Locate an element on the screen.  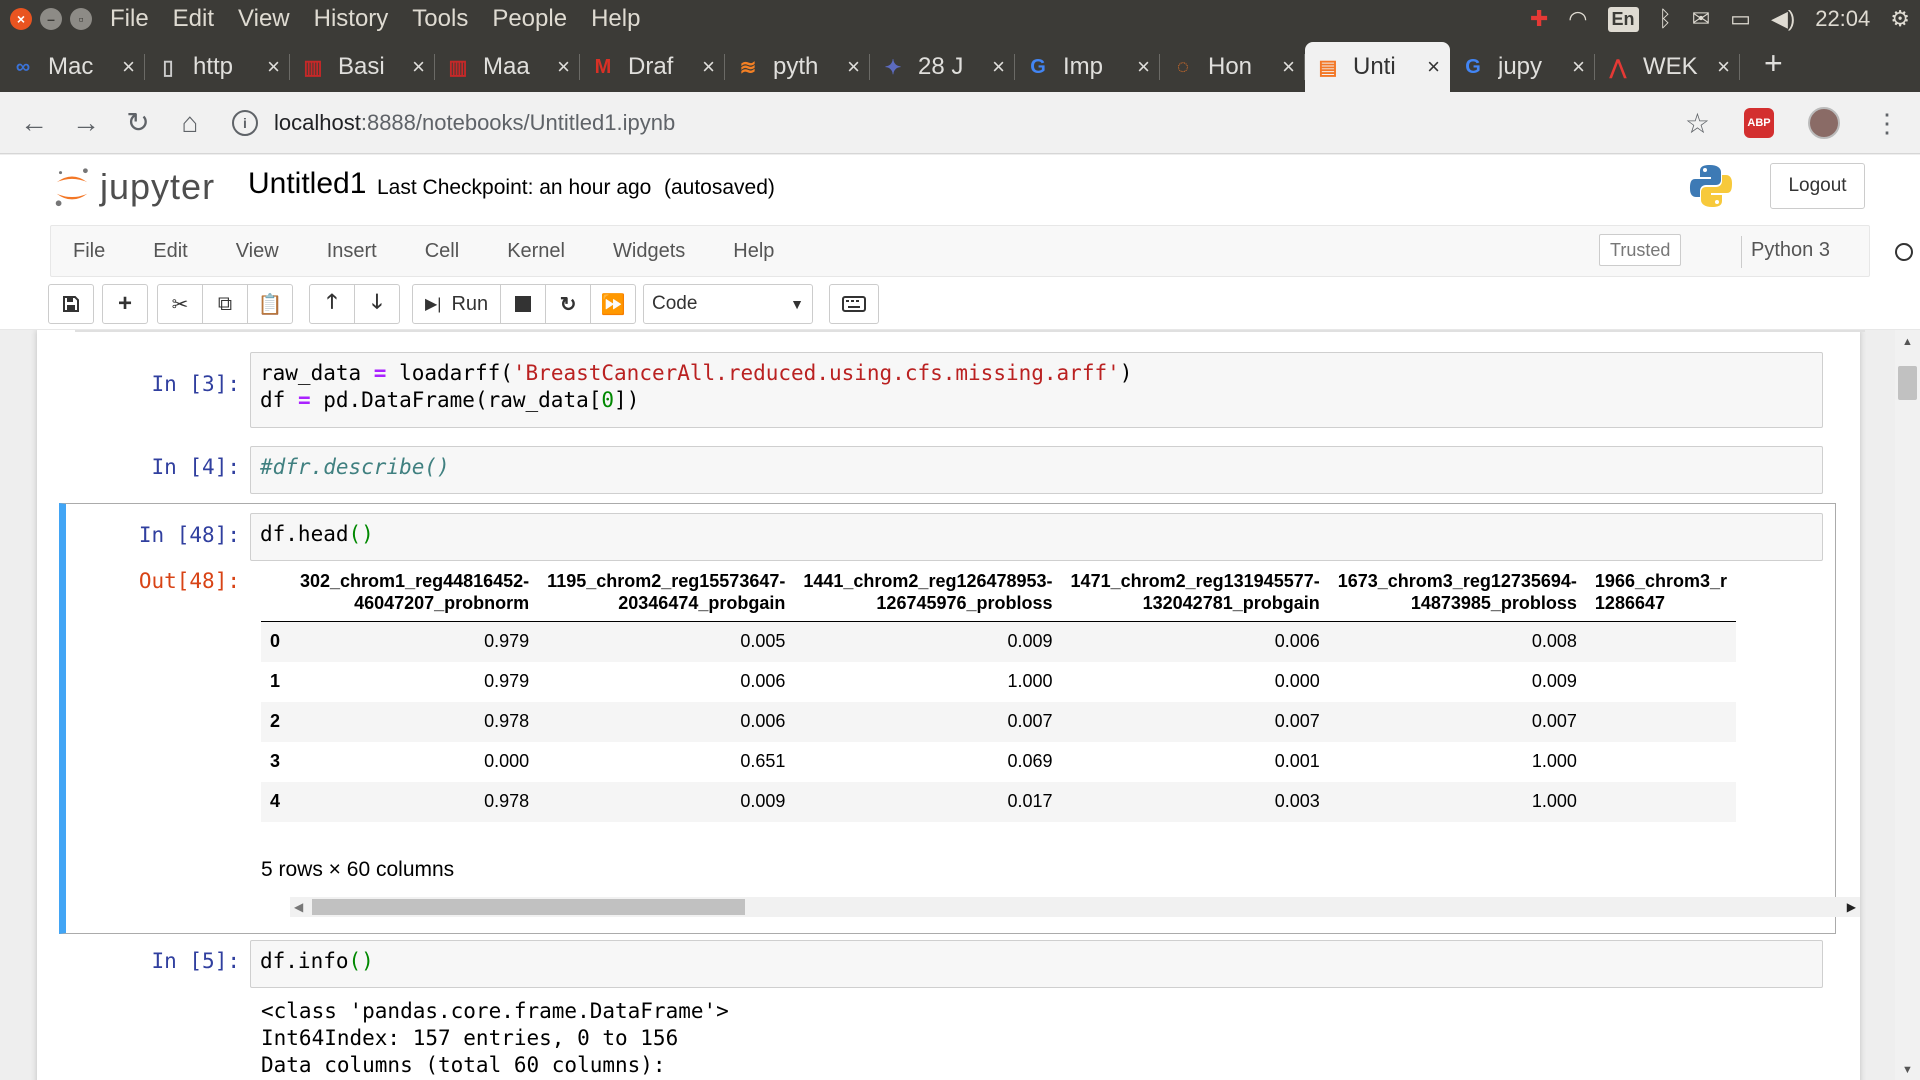
browser-tab: ▤ Unti × is located at coordinates (1377, 67).